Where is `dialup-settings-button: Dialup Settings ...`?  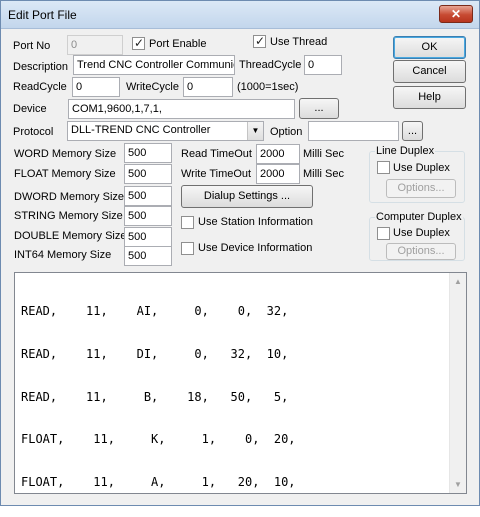 dialup-settings-button: Dialup Settings ... is located at coordinates (247, 196).